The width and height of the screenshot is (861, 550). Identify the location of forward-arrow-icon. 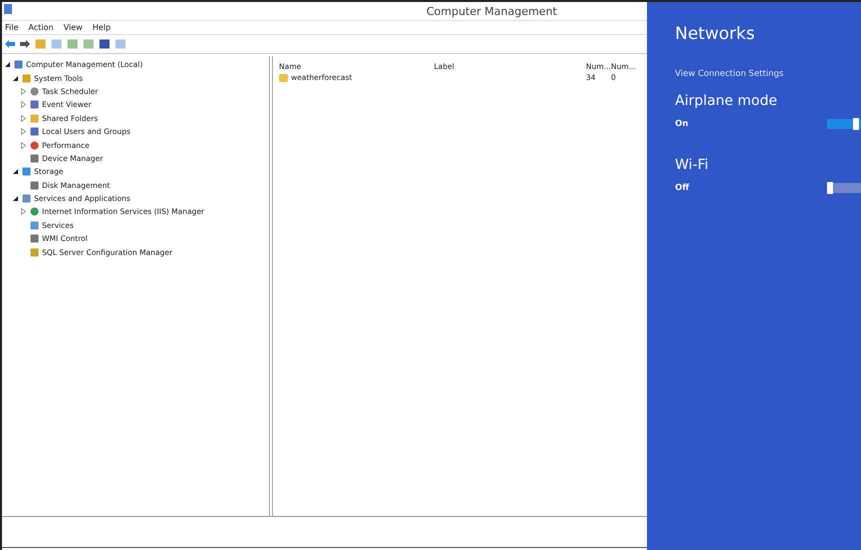
(25, 44).